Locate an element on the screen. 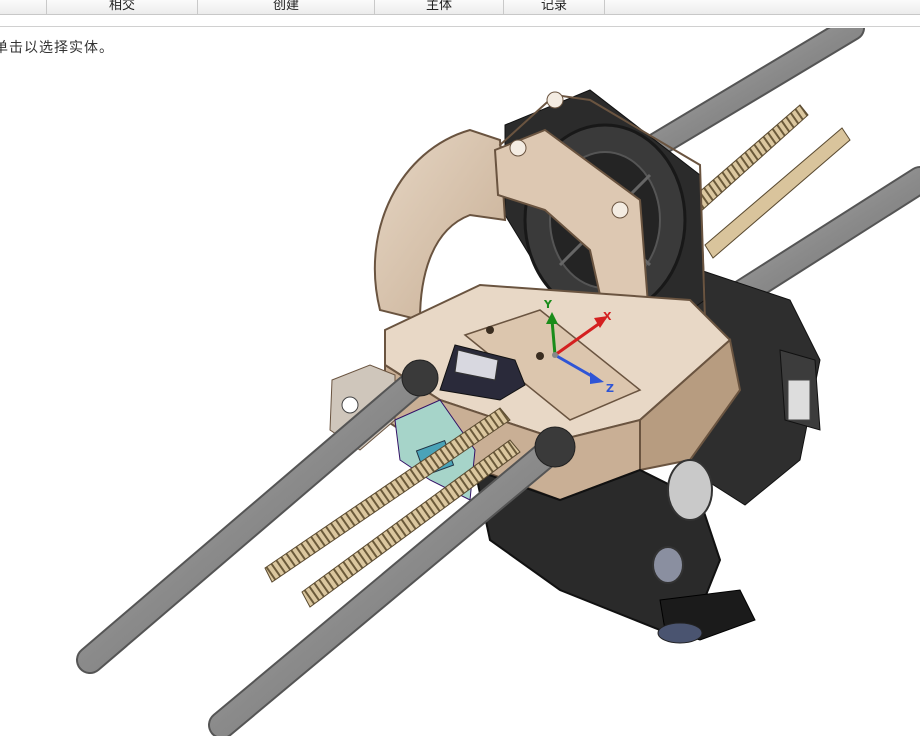 This screenshot has width=920, height=736. tab-create: 创建 is located at coordinates (286, 7).